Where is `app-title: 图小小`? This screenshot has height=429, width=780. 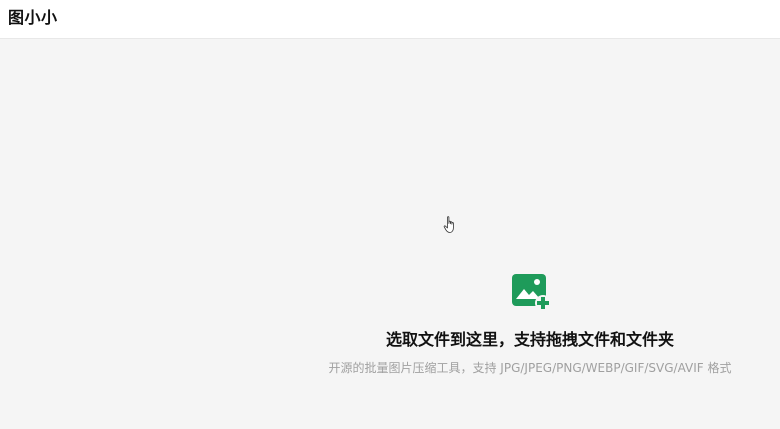
app-title: 图小小 is located at coordinates (33, 17).